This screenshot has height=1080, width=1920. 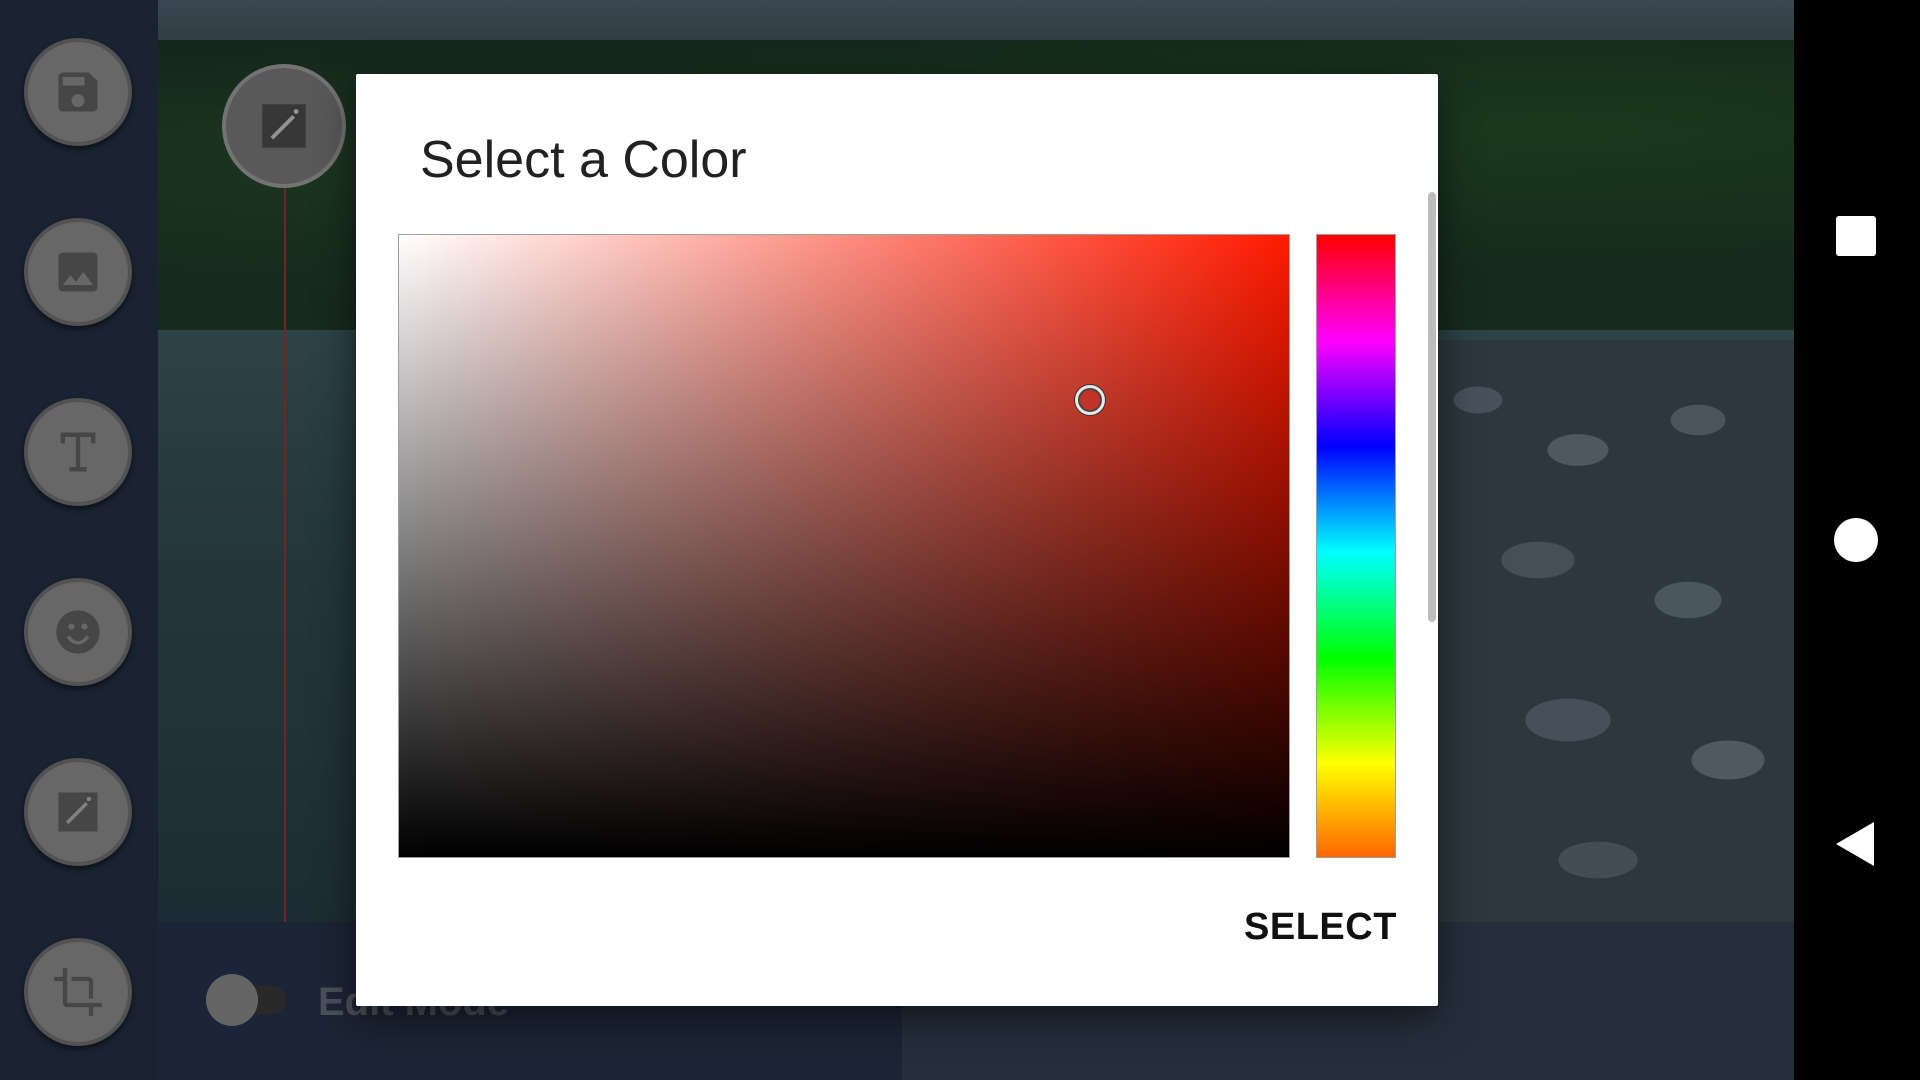 What do you see at coordinates (1320, 927) in the screenshot?
I see `select-button: SELECT` at bounding box center [1320, 927].